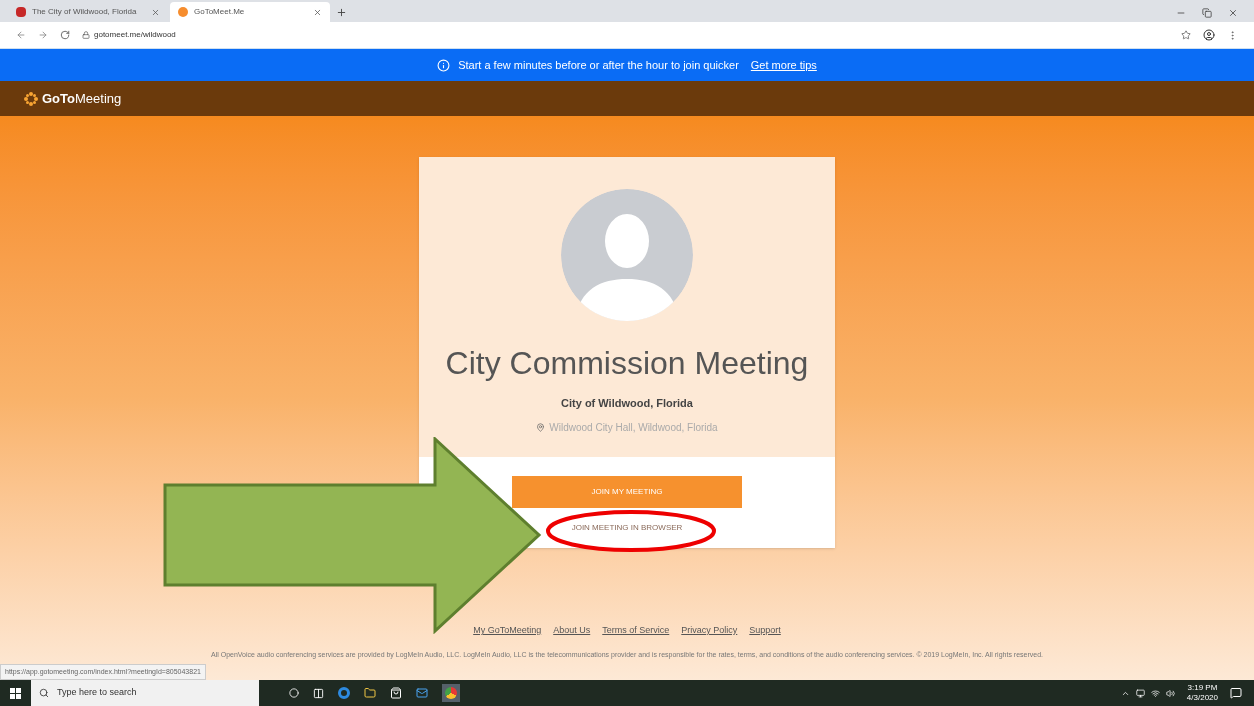 The image size is (1254, 706). What do you see at coordinates (627, 363) in the screenshot?
I see `meeting-title: City Commission Meeting` at bounding box center [627, 363].